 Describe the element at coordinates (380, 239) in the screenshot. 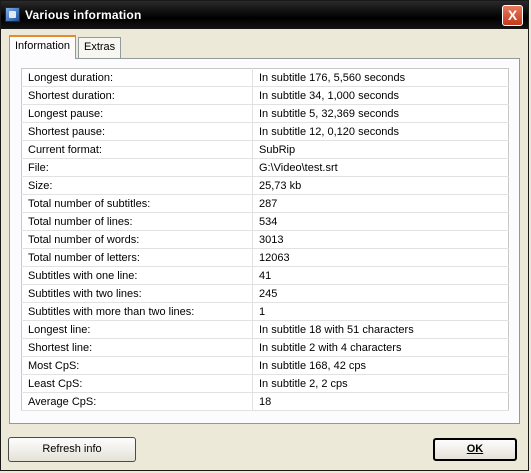

I see `info-value: 3013` at that location.